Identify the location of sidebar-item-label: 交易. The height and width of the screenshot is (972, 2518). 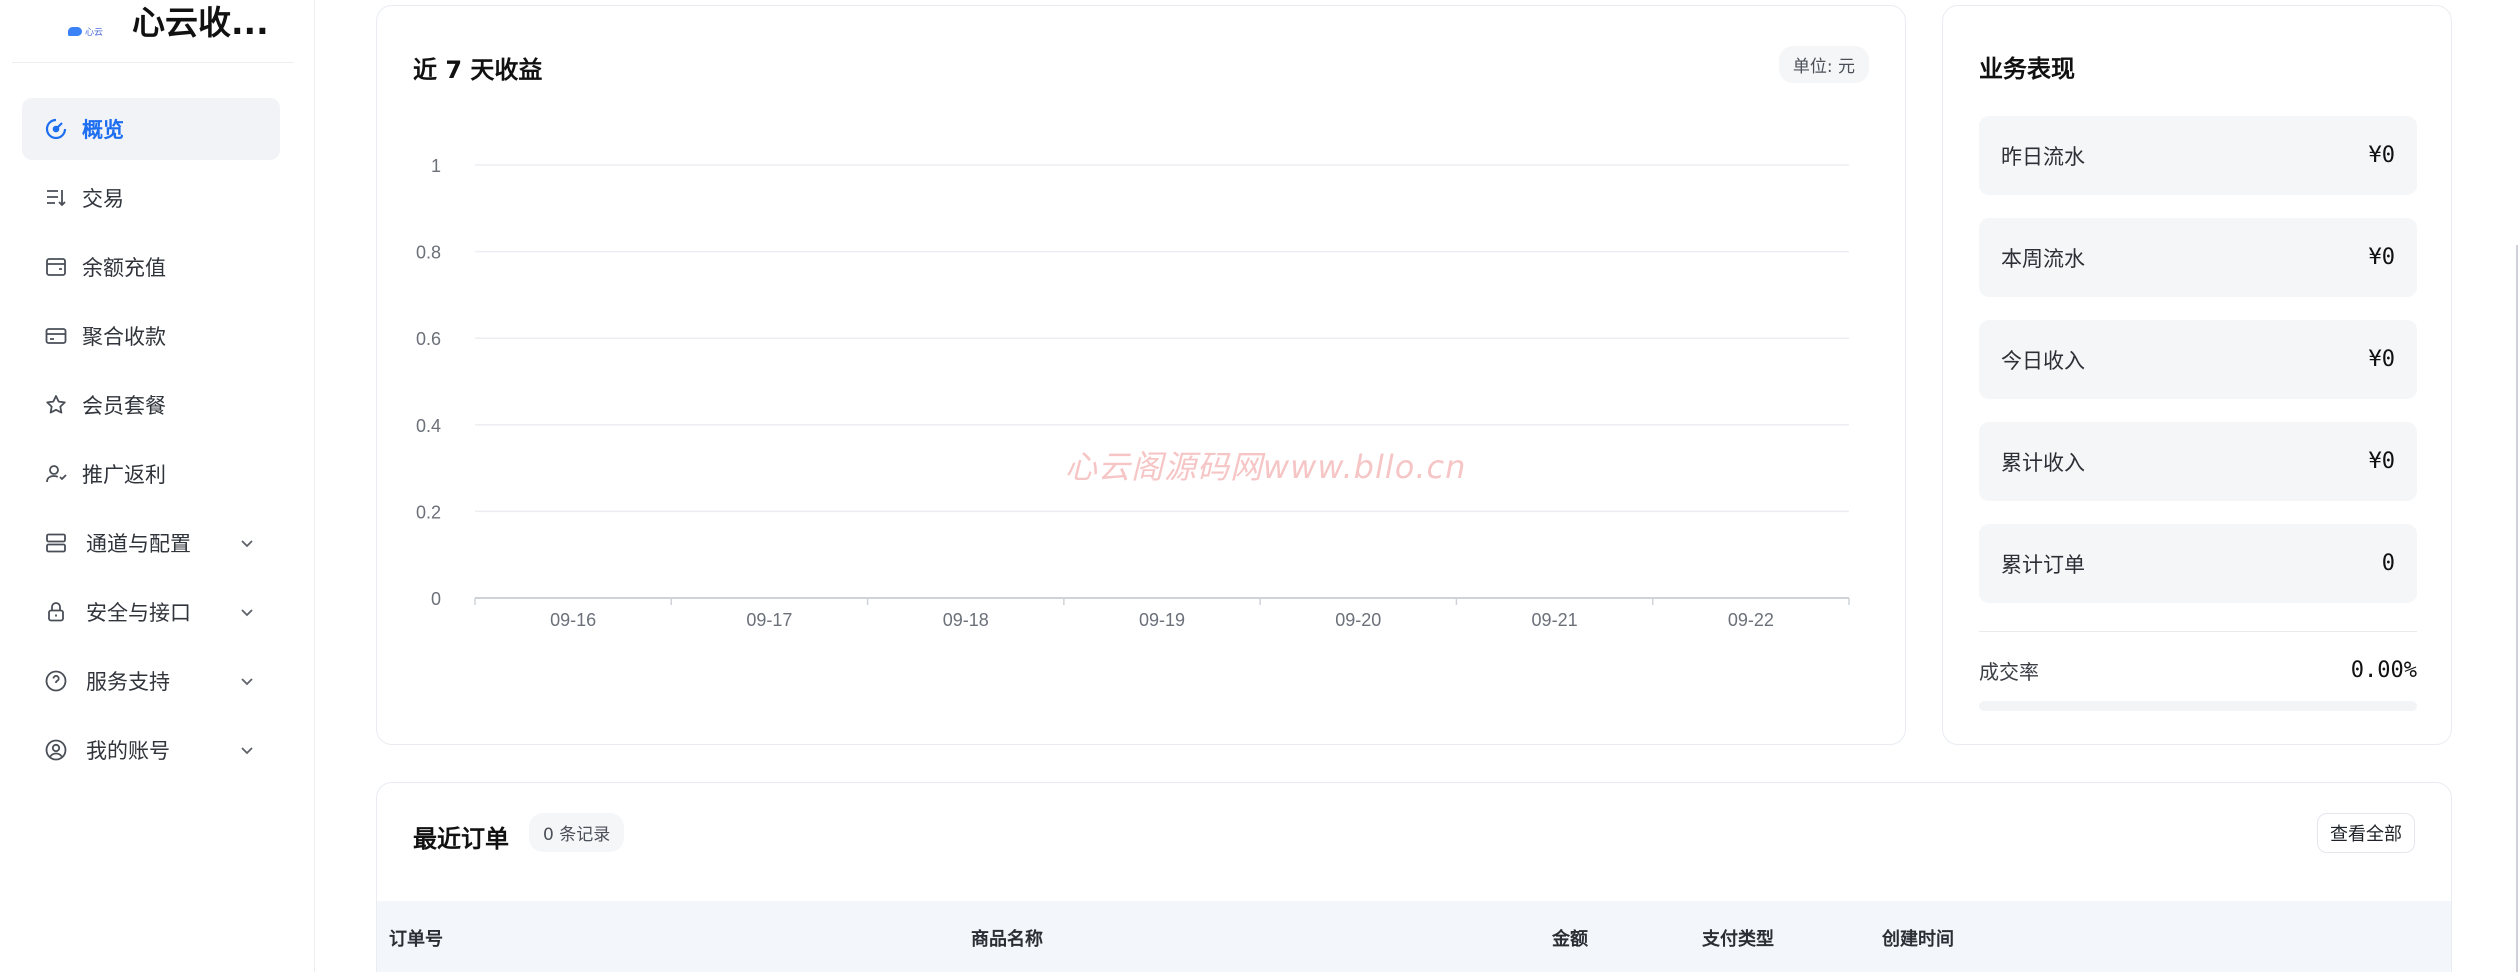
(103, 199).